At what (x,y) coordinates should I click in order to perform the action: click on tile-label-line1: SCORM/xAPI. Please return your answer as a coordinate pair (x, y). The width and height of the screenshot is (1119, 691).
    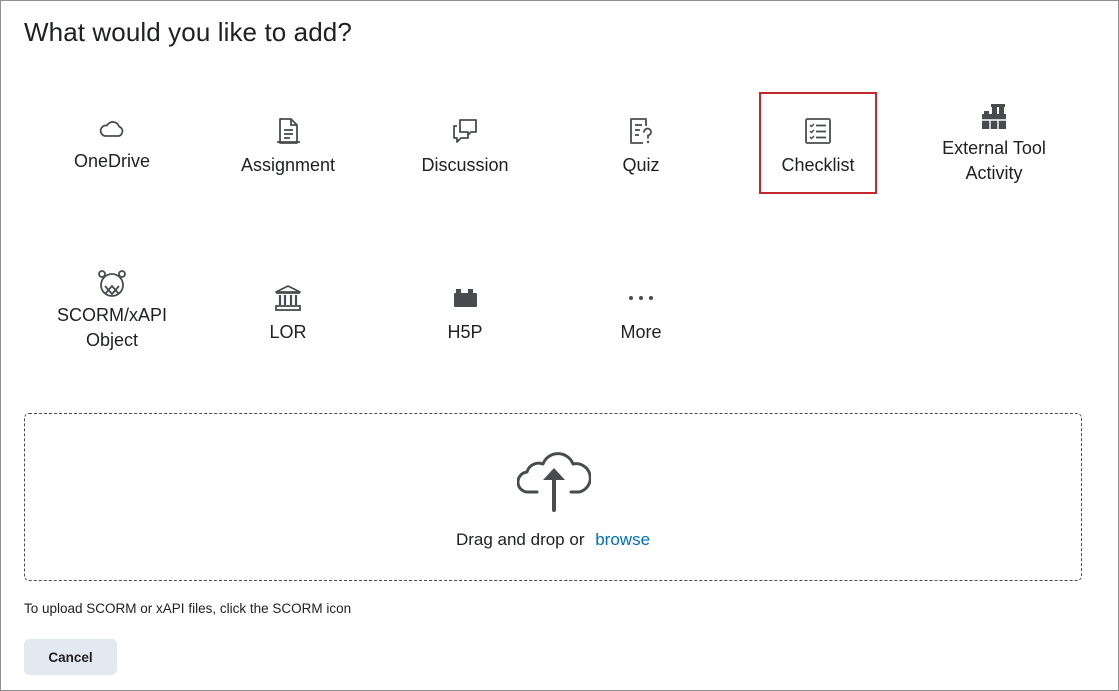
    Looking at the image, I should click on (111, 315).